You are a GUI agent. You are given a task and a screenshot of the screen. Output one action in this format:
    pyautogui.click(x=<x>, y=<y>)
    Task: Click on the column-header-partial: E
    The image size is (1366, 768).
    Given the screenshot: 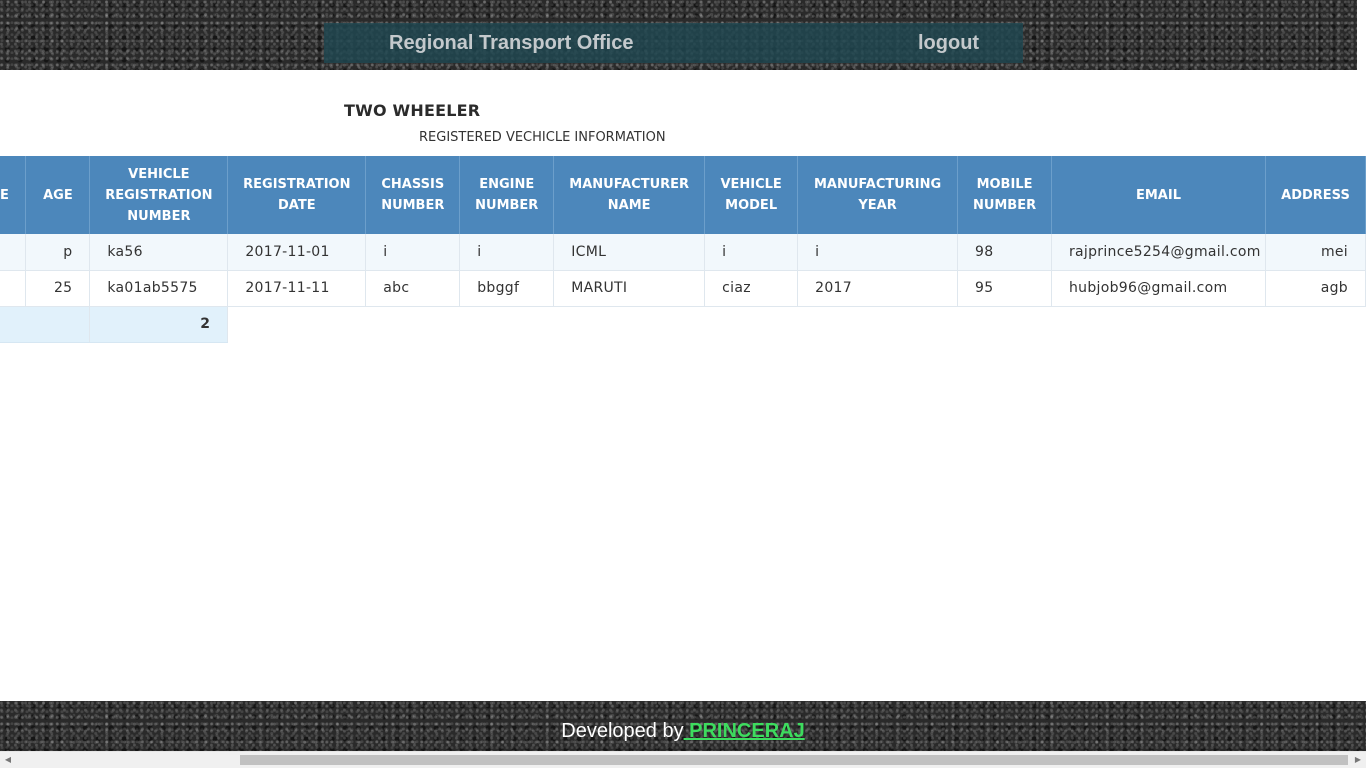 What is the action you would take?
    pyautogui.click(x=13, y=195)
    